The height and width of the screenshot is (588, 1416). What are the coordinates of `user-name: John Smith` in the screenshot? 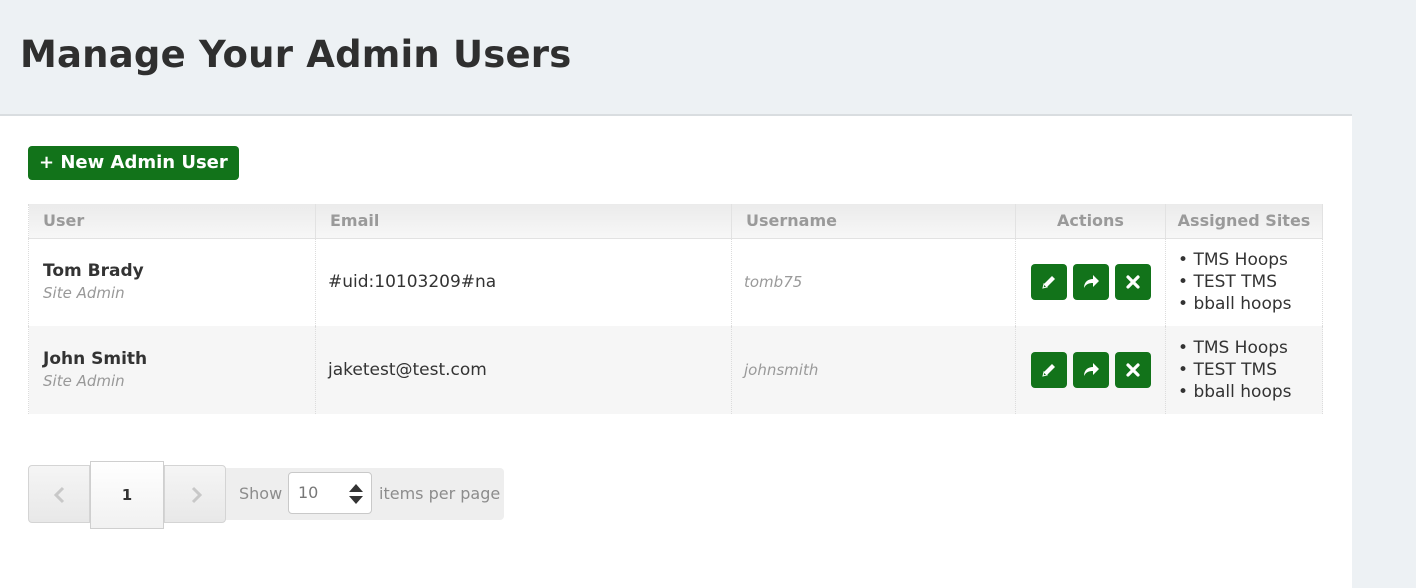 It's located at (95, 359).